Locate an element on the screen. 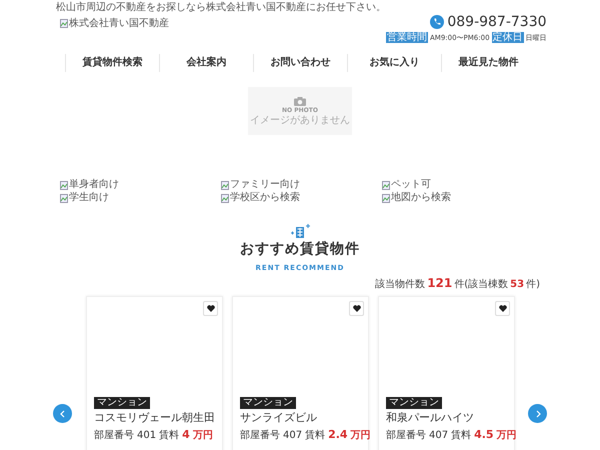 This screenshot has width=600, height=450. link-alt-text: ペット可 is located at coordinates (411, 185).